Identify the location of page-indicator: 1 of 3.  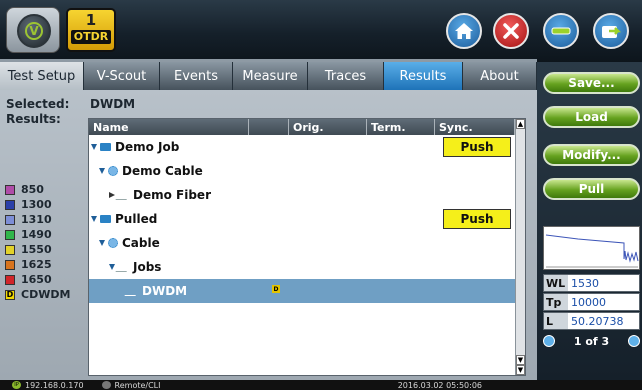
(591, 341).